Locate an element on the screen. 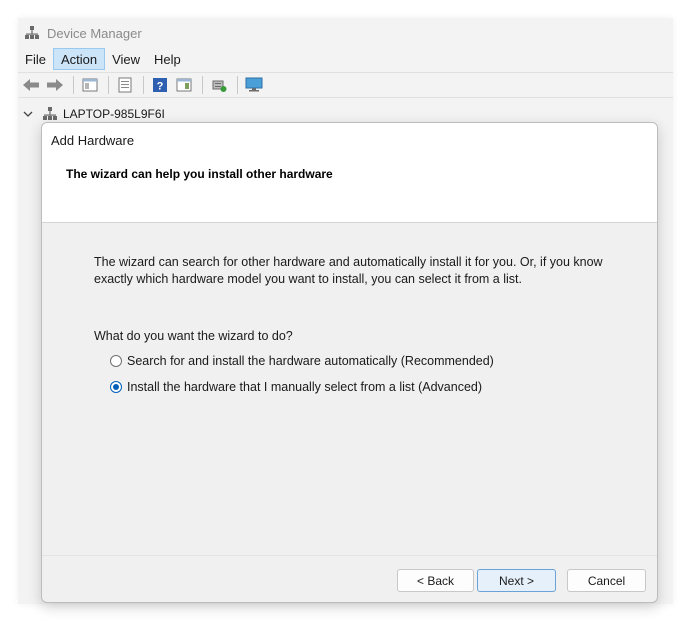  back-button: < Back is located at coordinates (435, 580).